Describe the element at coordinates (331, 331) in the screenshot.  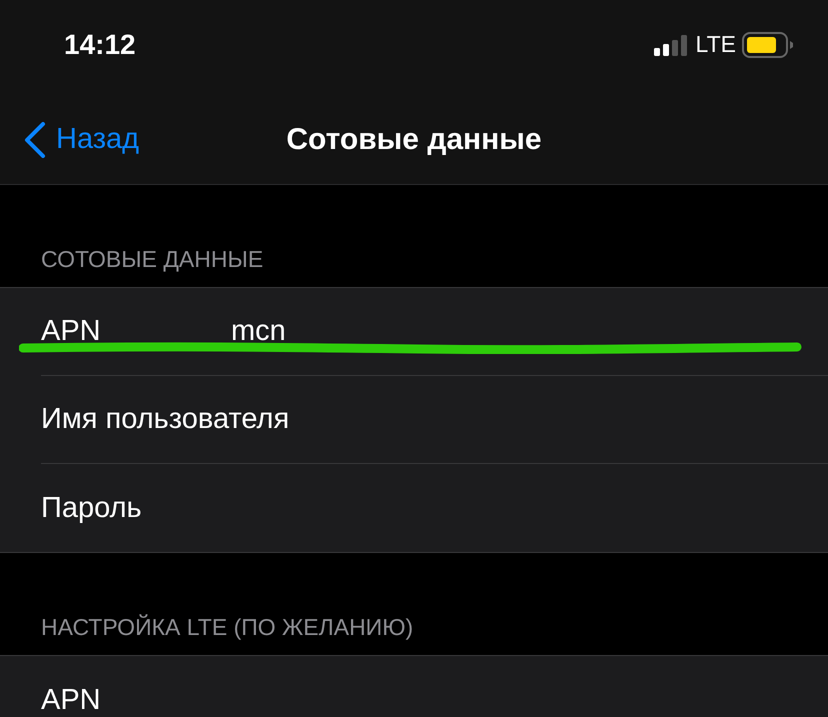
I see `apn-field: mcn` at that location.